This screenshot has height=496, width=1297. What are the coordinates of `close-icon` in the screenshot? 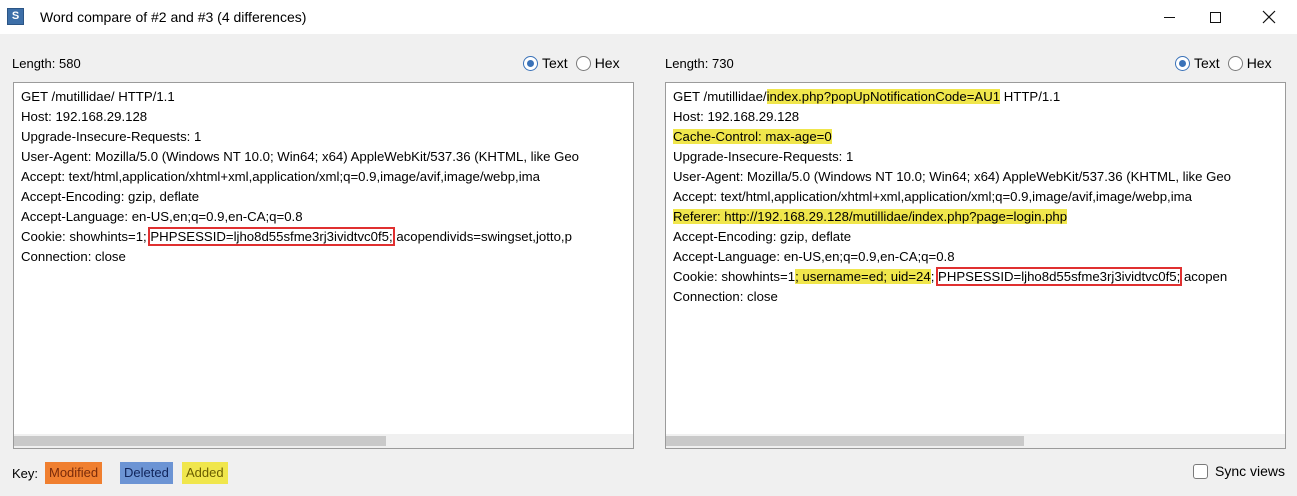 It's located at (1269, 17).